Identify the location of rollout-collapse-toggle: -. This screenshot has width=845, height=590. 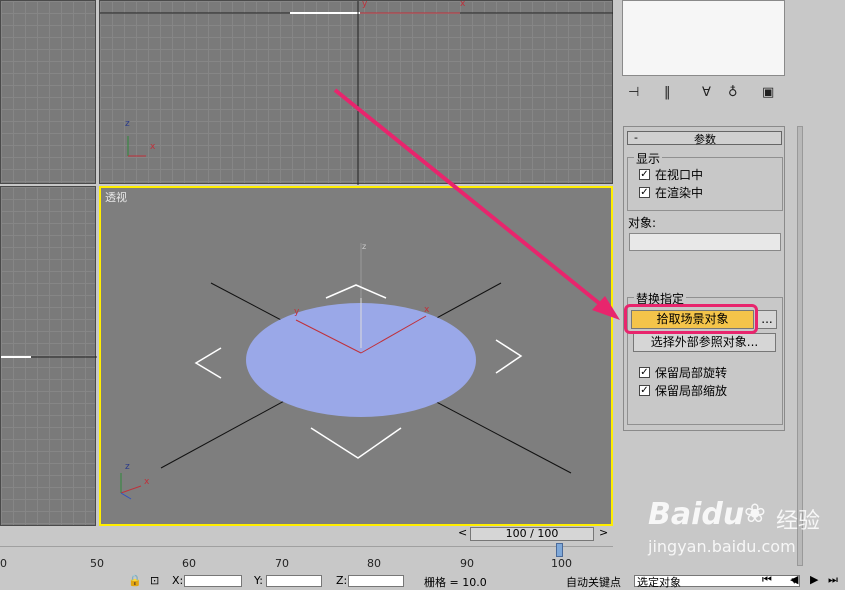
(636, 137).